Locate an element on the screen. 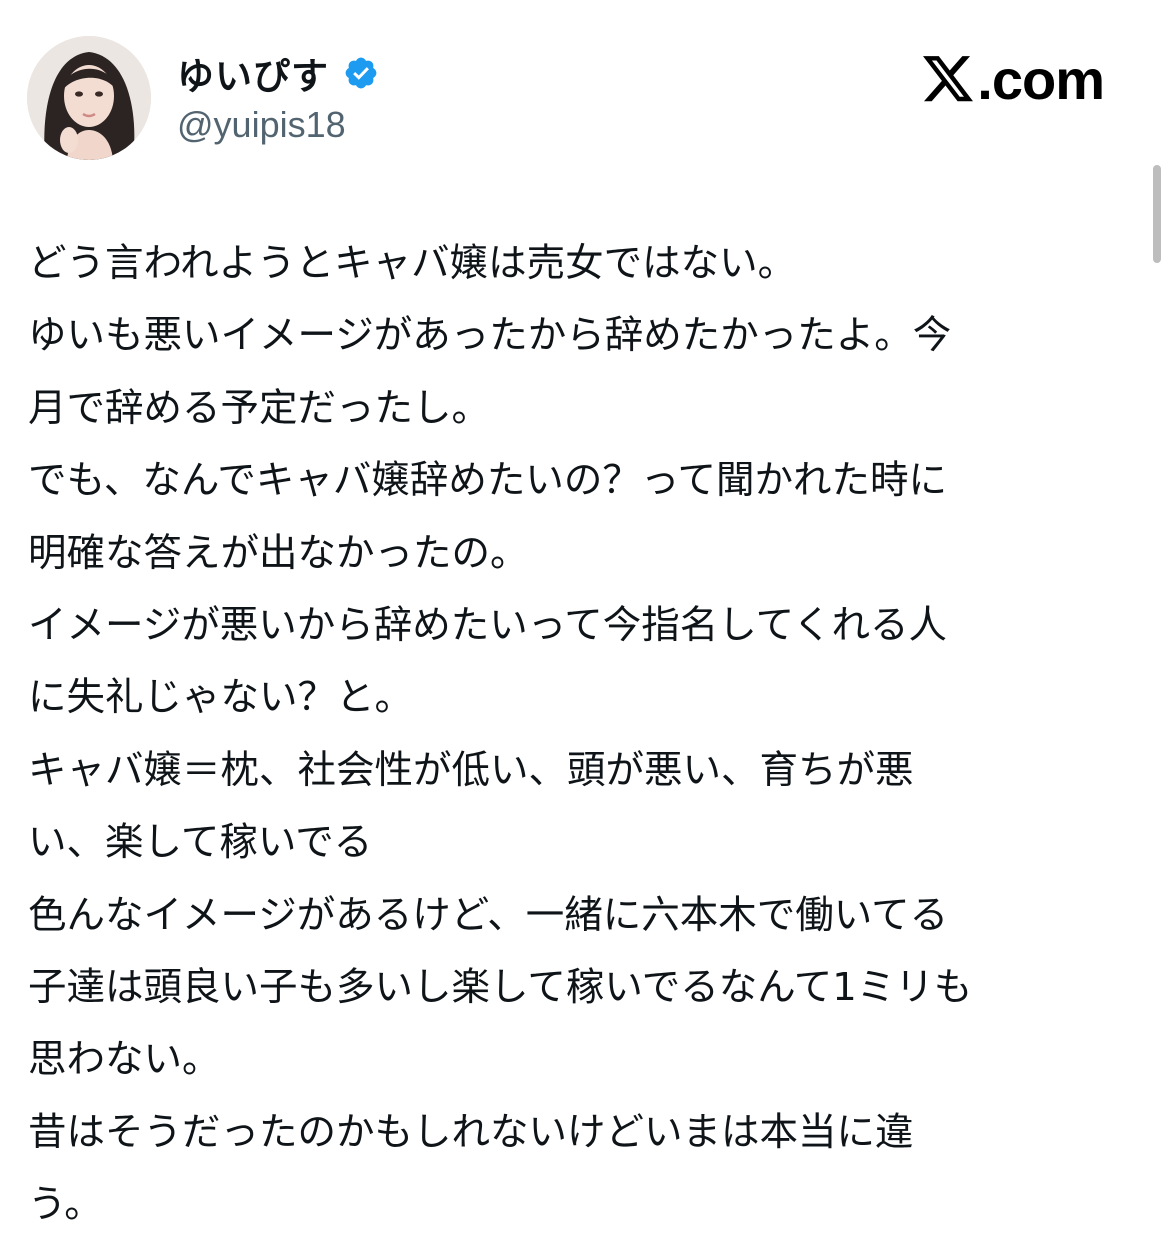 The image size is (1170, 1243). tweet-line: い、楽して稼いでる is located at coordinates (200, 843).